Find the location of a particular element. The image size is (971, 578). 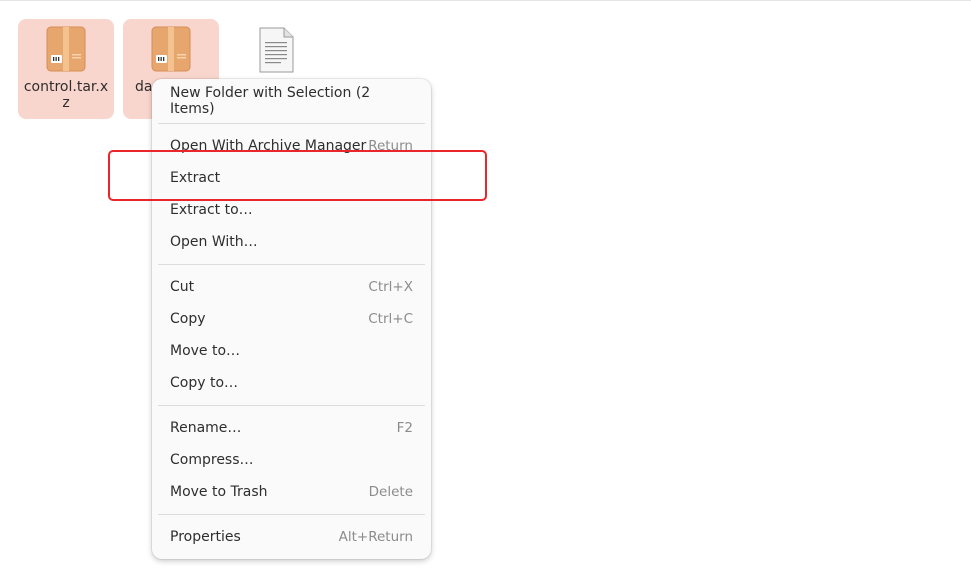

menu-item-label: Move to Trash is located at coordinates (219, 492).